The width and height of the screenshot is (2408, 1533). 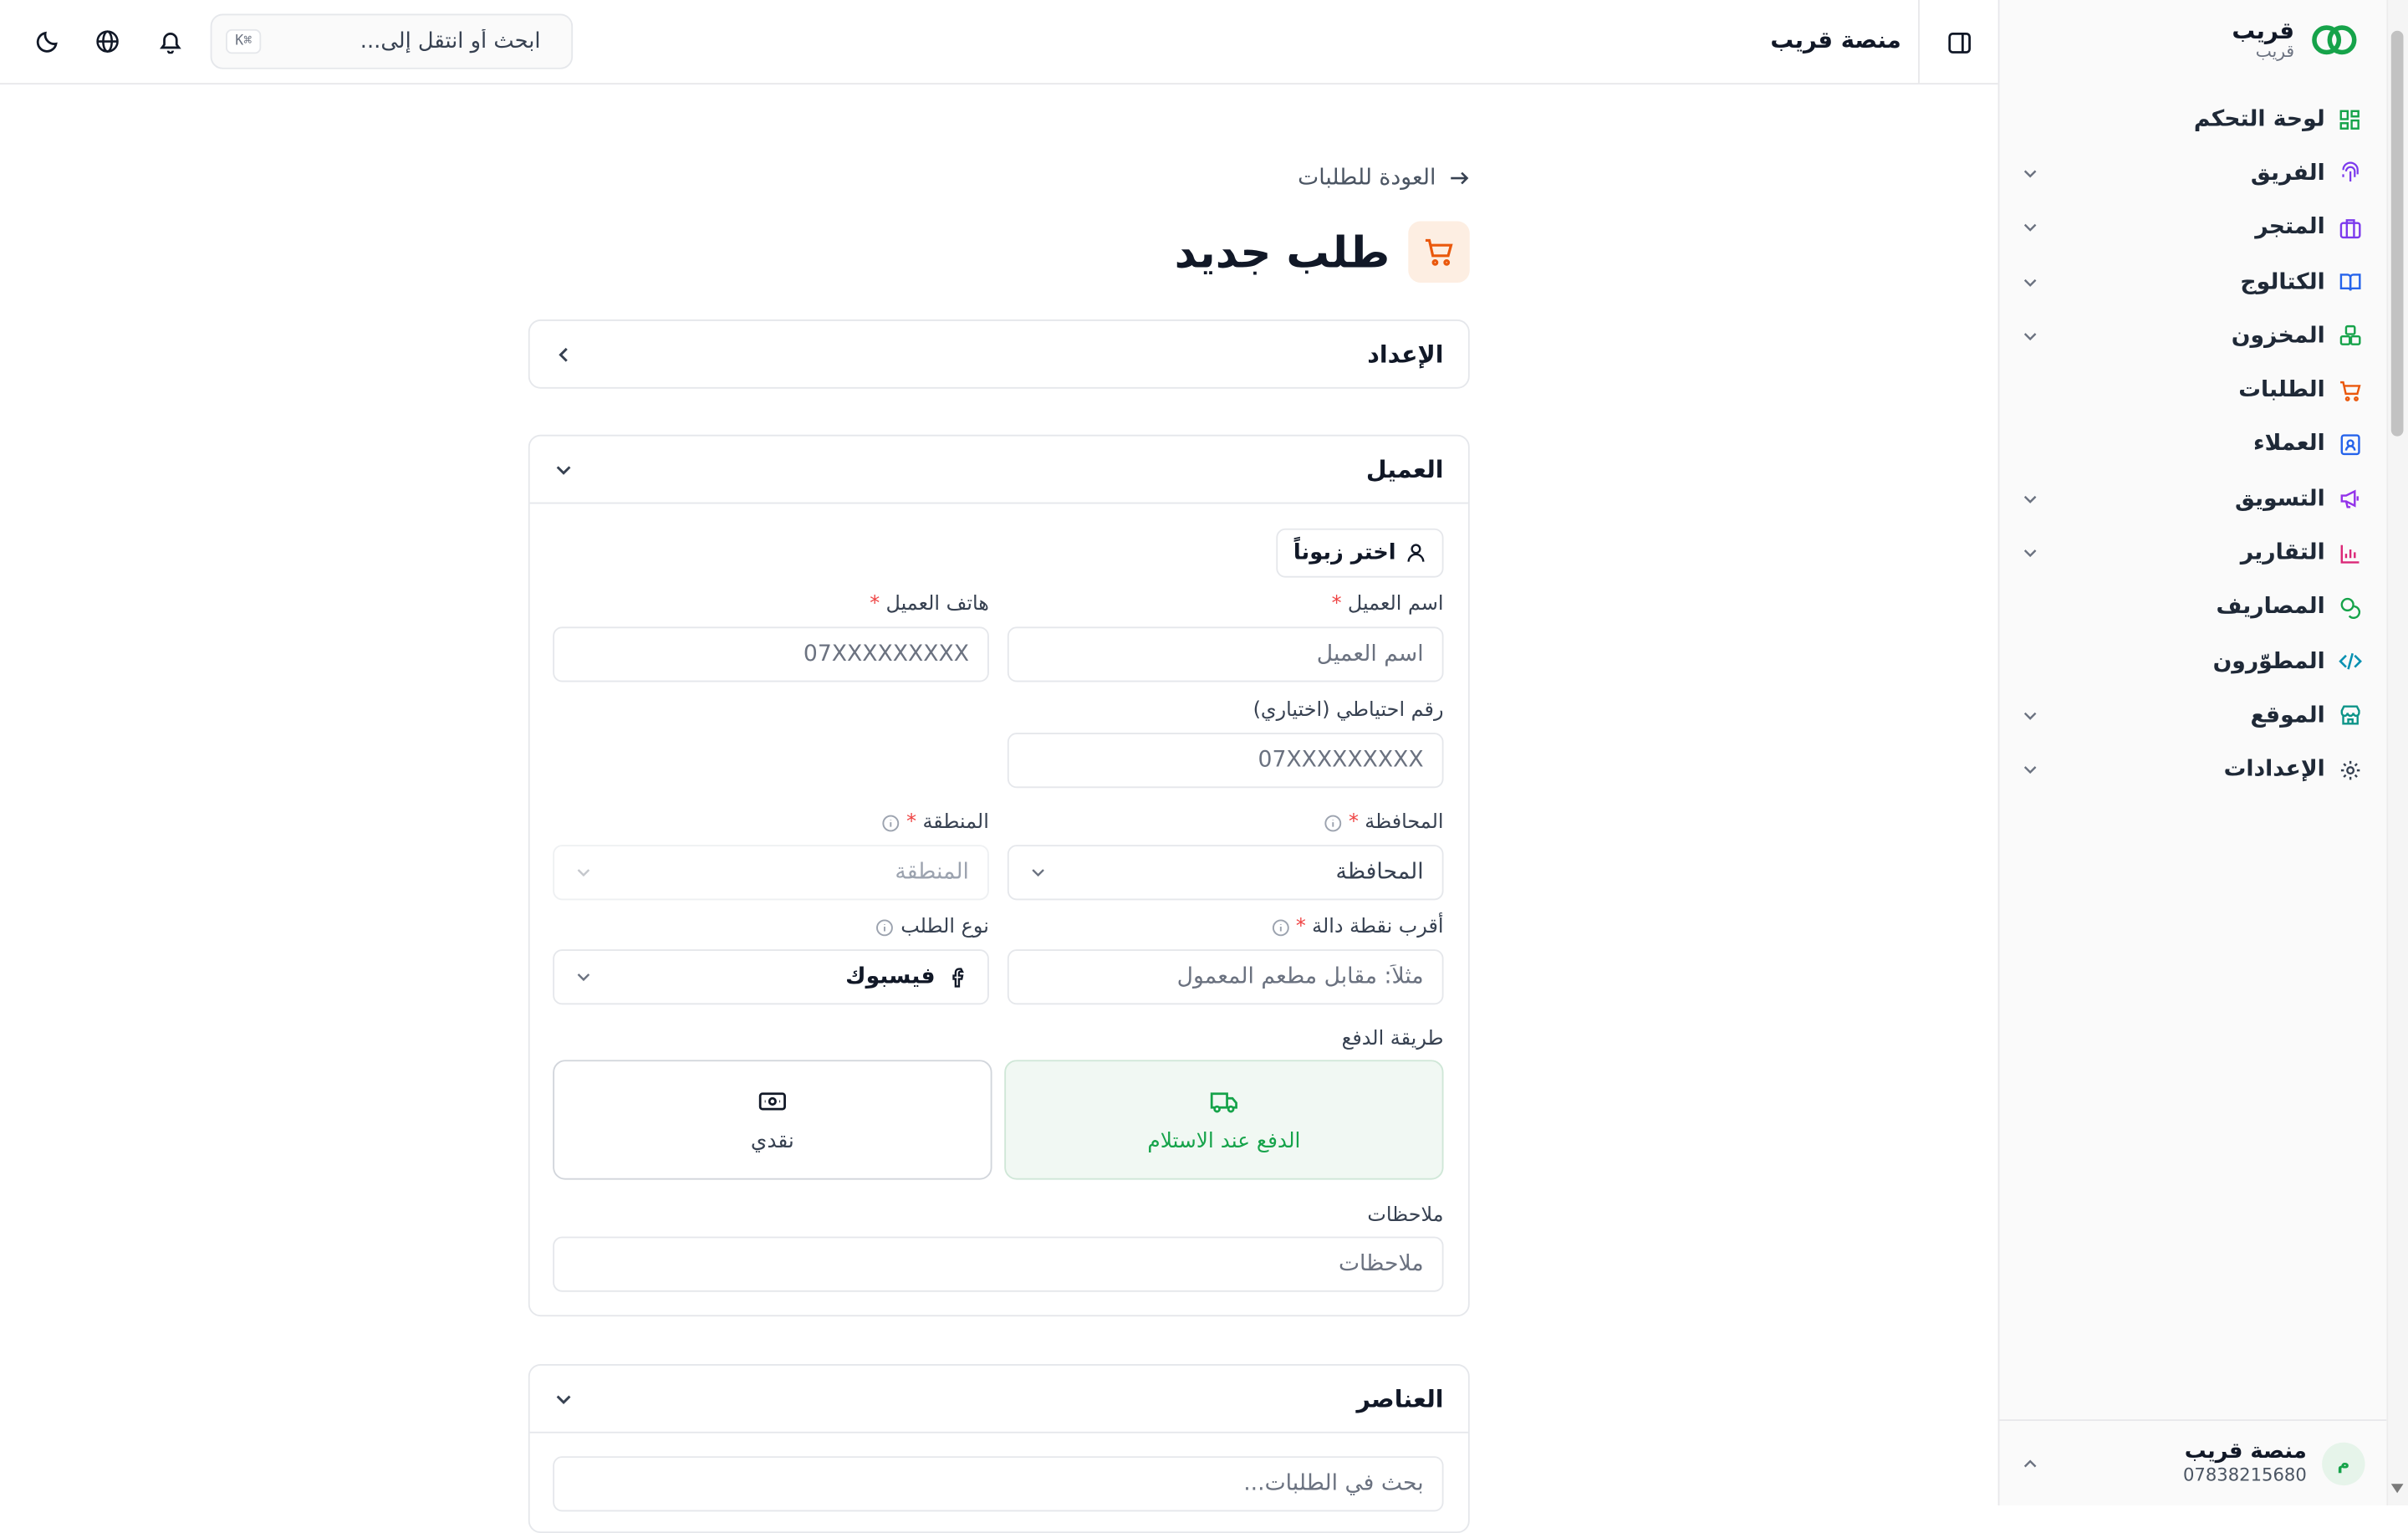 I want to click on backup-phone-input, so click(x=1225, y=760).